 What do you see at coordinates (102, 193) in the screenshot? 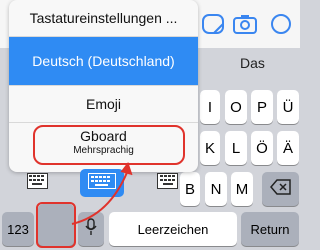
I see `annotation-arrow` at bounding box center [102, 193].